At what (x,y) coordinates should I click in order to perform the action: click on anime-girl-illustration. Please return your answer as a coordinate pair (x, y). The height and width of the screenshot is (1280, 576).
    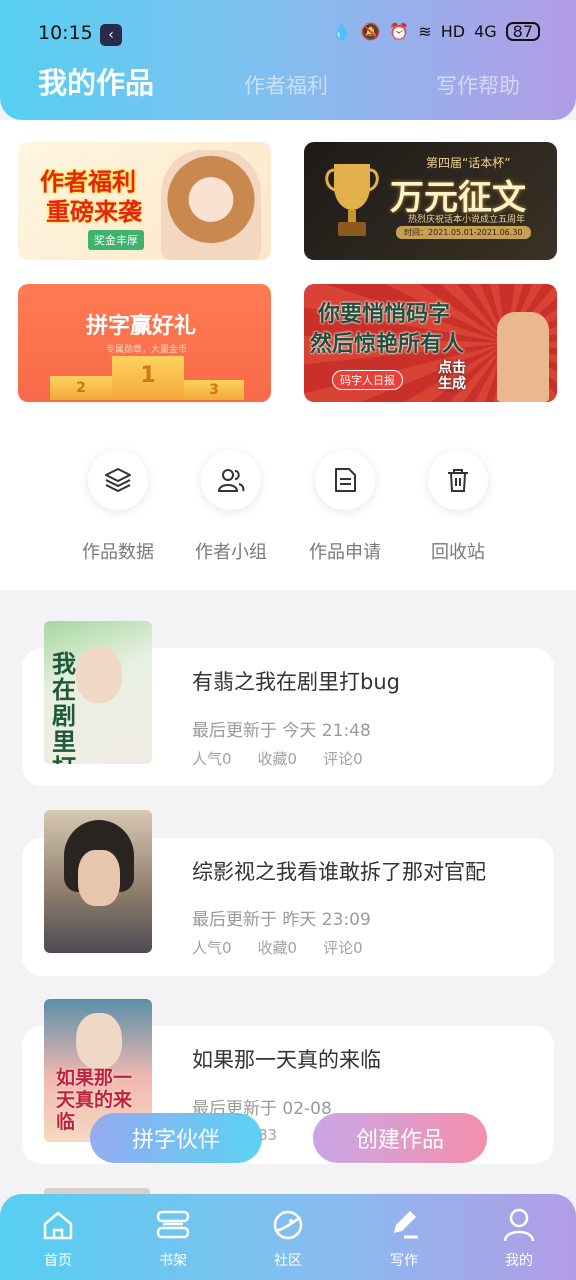
    Looking at the image, I should click on (211, 205).